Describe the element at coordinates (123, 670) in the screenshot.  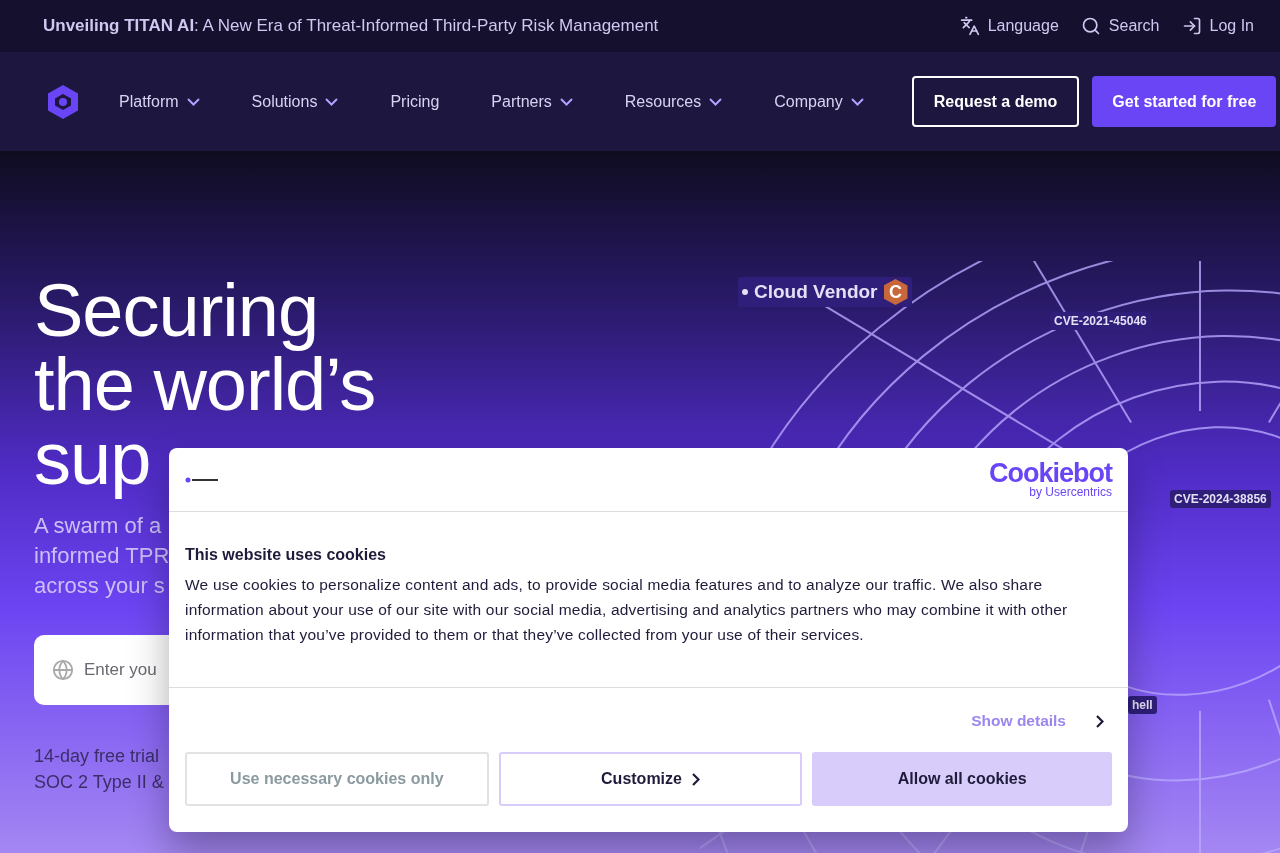
I see `domain-input: Enter you` at that location.